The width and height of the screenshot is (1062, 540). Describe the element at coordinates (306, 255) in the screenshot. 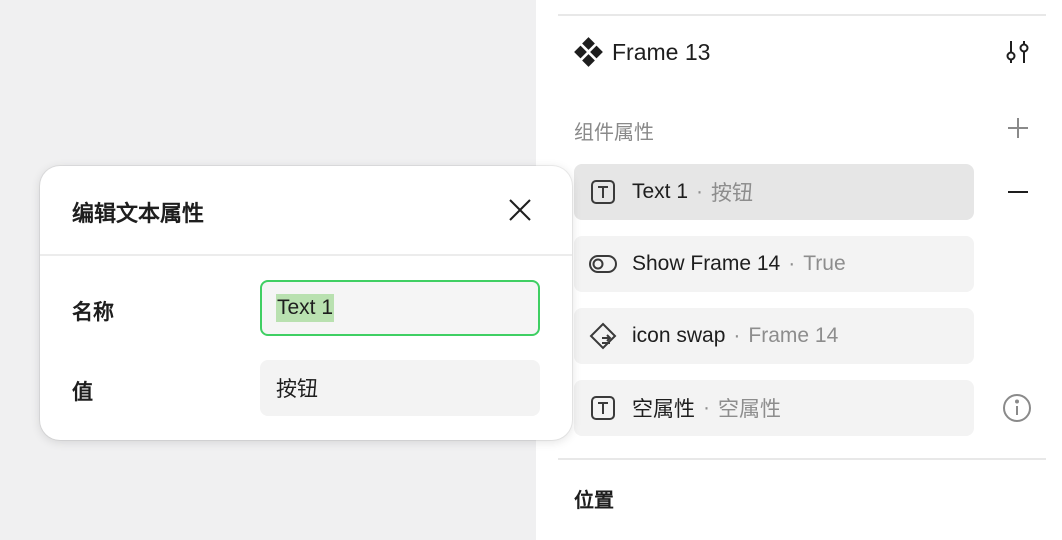

I see `dialog-divider` at that location.